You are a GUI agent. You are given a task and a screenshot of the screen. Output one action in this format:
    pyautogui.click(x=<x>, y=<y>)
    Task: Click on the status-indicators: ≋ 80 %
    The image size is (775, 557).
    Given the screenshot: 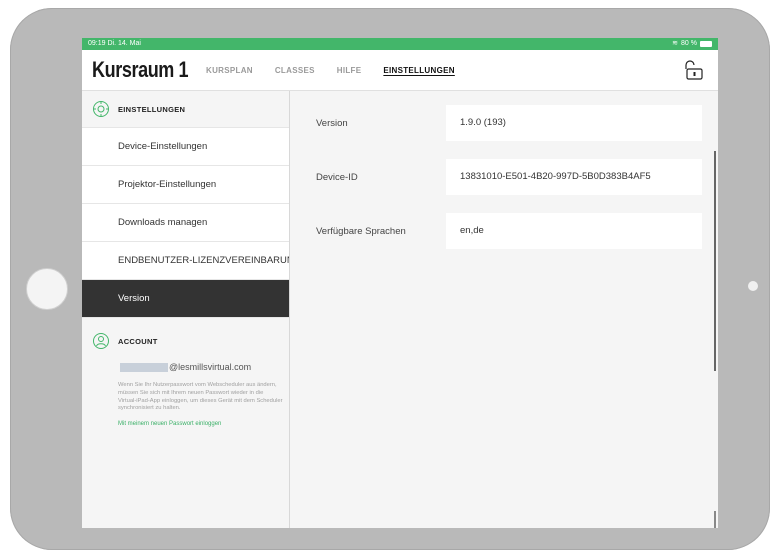 What is the action you would take?
    pyautogui.click(x=692, y=44)
    